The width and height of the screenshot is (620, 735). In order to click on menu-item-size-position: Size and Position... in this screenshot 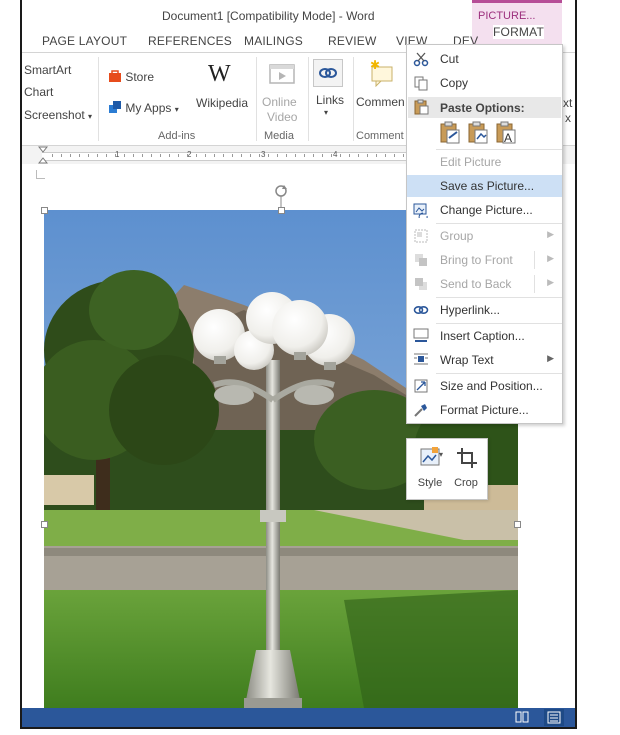, I will do `click(484, 386)`.